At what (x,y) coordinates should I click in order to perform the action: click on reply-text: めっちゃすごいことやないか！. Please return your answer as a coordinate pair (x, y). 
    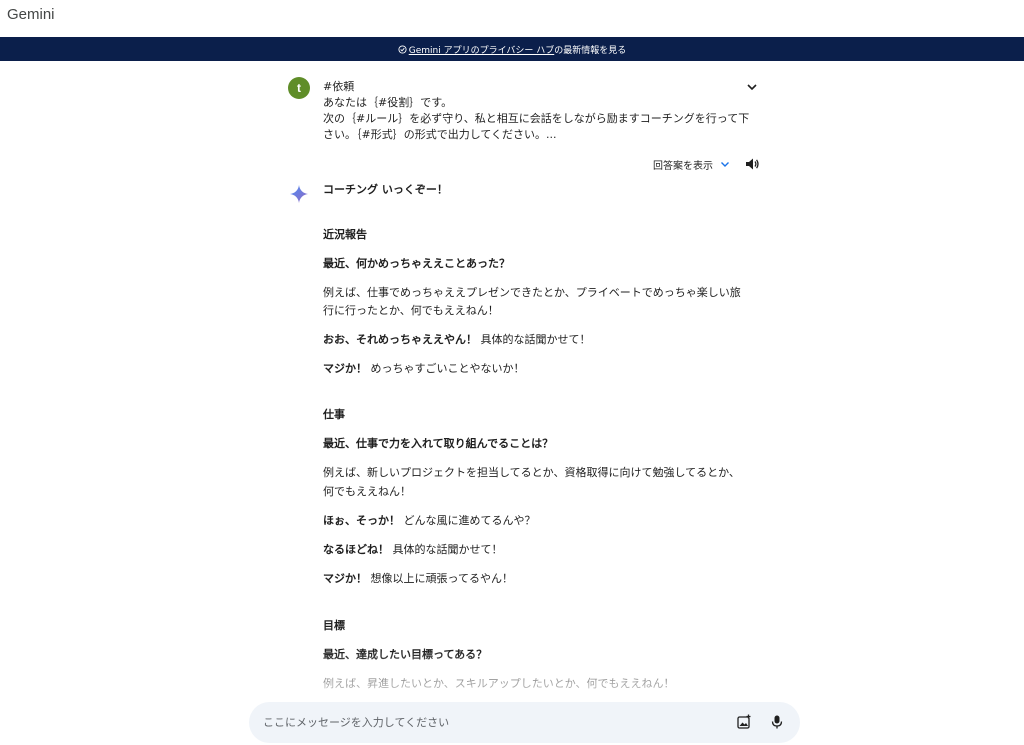
    Looking at the image, I should click on (446, 368).